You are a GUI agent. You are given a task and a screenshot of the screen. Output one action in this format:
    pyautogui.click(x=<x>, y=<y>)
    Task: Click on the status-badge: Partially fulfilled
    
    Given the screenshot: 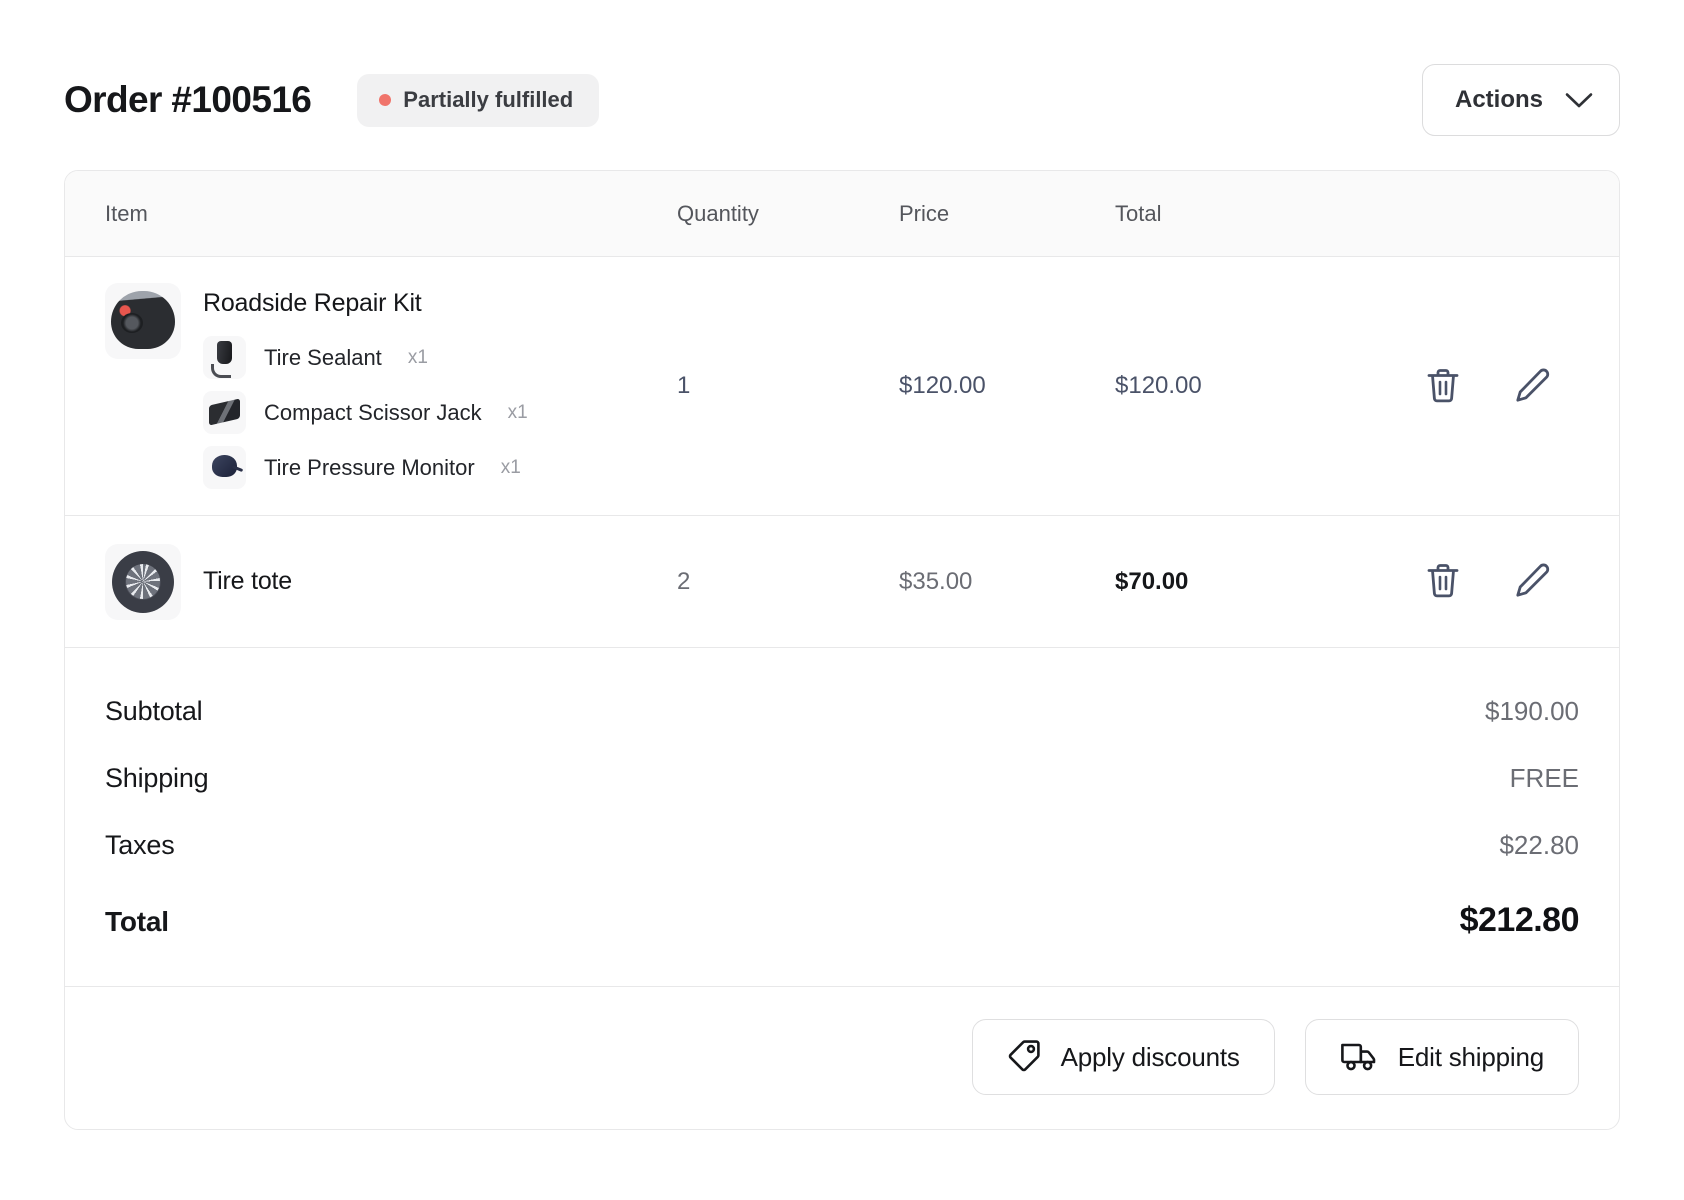 What is the action you would take?
    pyautogui.click(x=478, y=100)
    